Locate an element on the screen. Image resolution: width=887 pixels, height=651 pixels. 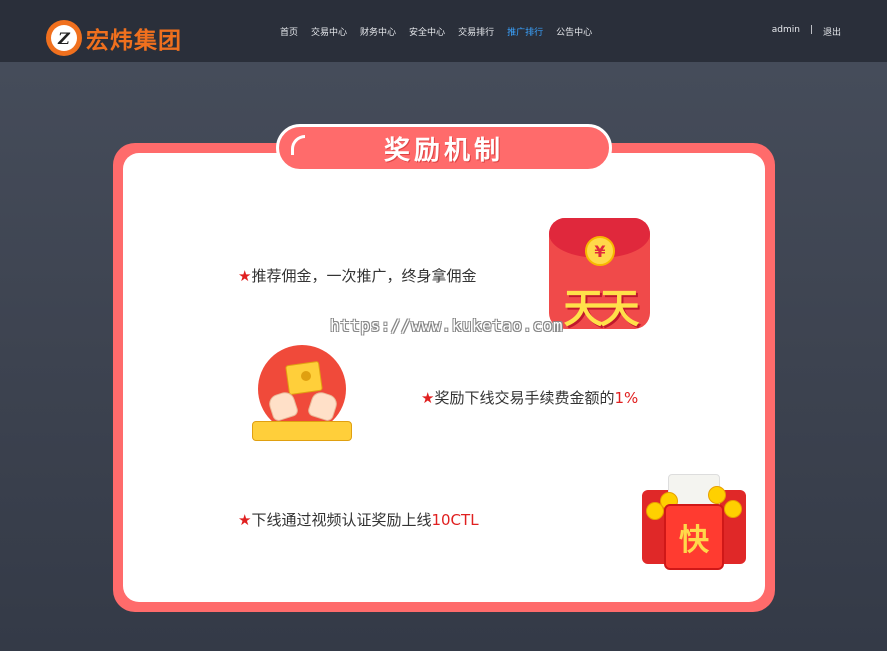
reward-title-banner: 奖励机制 is located at coordinates (444, 148).